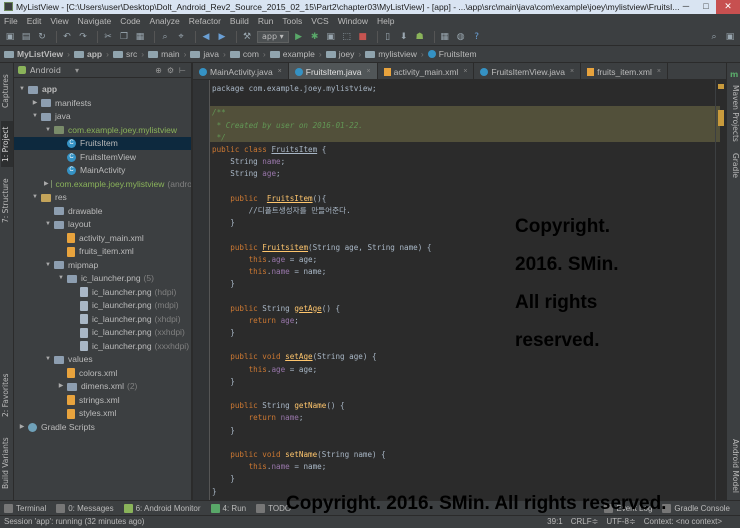 The height and width of the screenshot is (528, 740). Describe the element at coordinates (128, 54) in the screenshot. I see `breadcrumb-item: src ›` at that location.